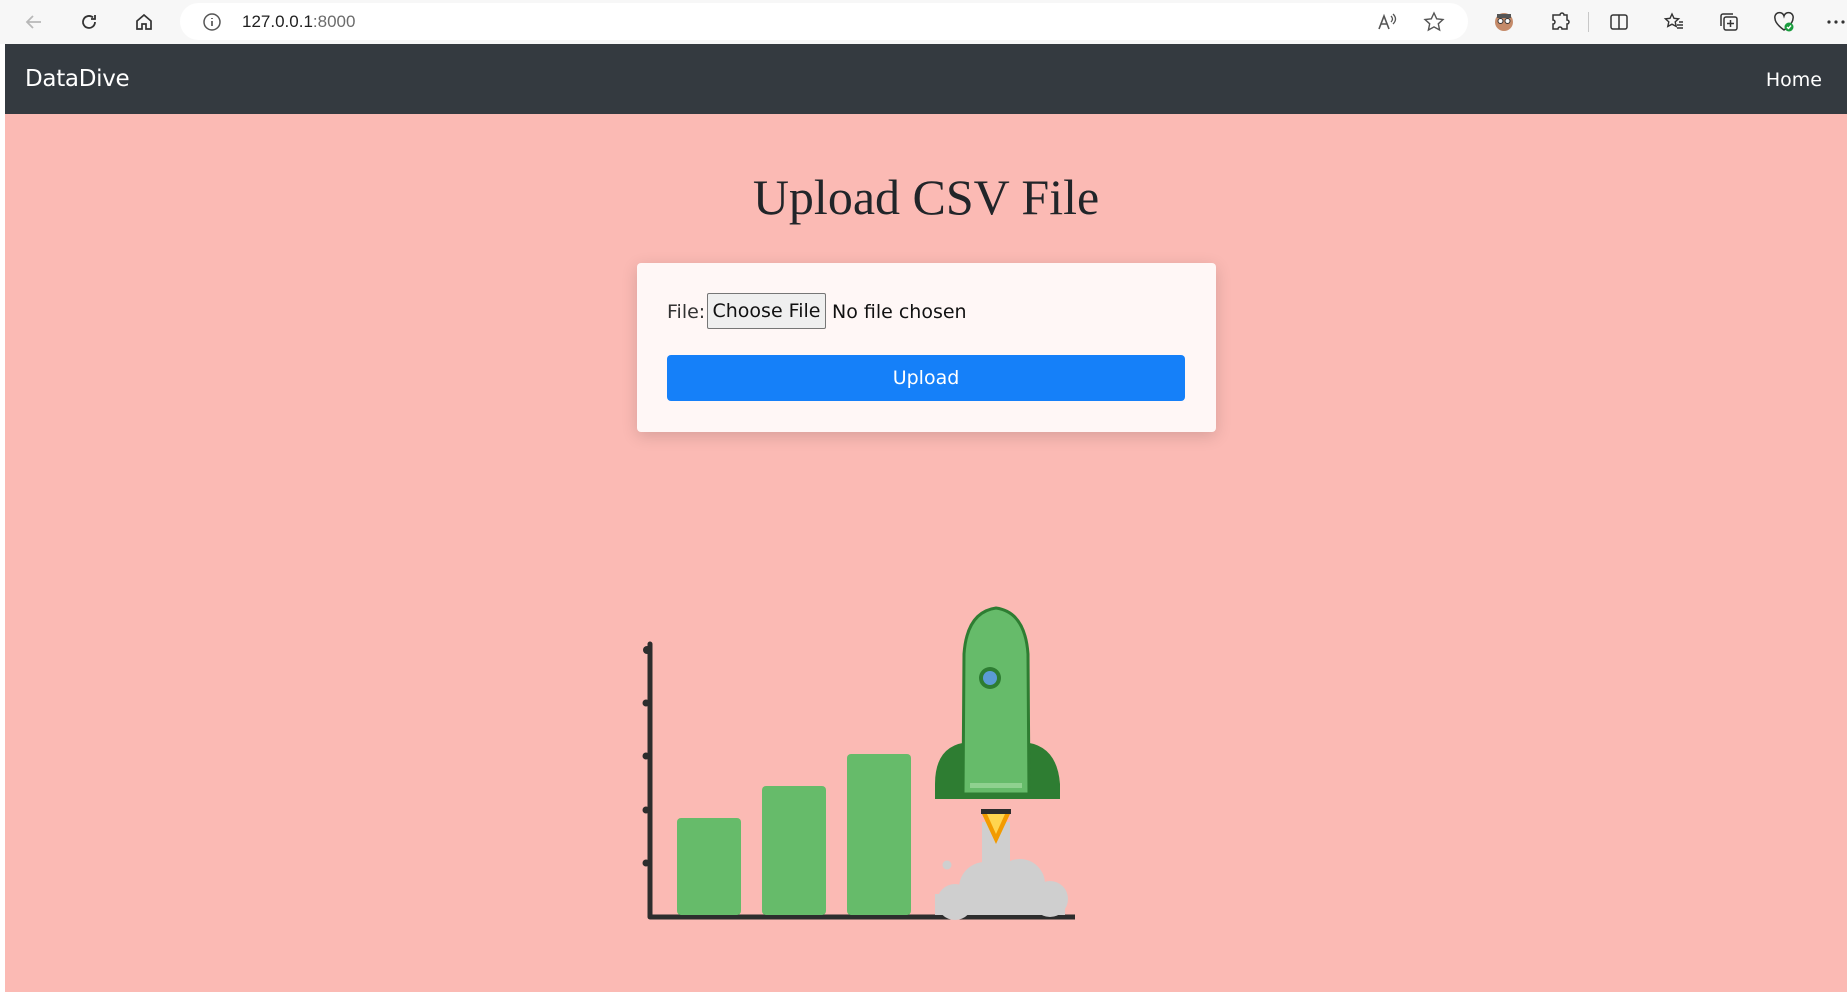 This screenshot has width=1847, height=996. What do you see at coordinates (1387, 24) in the screenshot?
I see `read-aloud-icon` at bounding box center [1387, 24].